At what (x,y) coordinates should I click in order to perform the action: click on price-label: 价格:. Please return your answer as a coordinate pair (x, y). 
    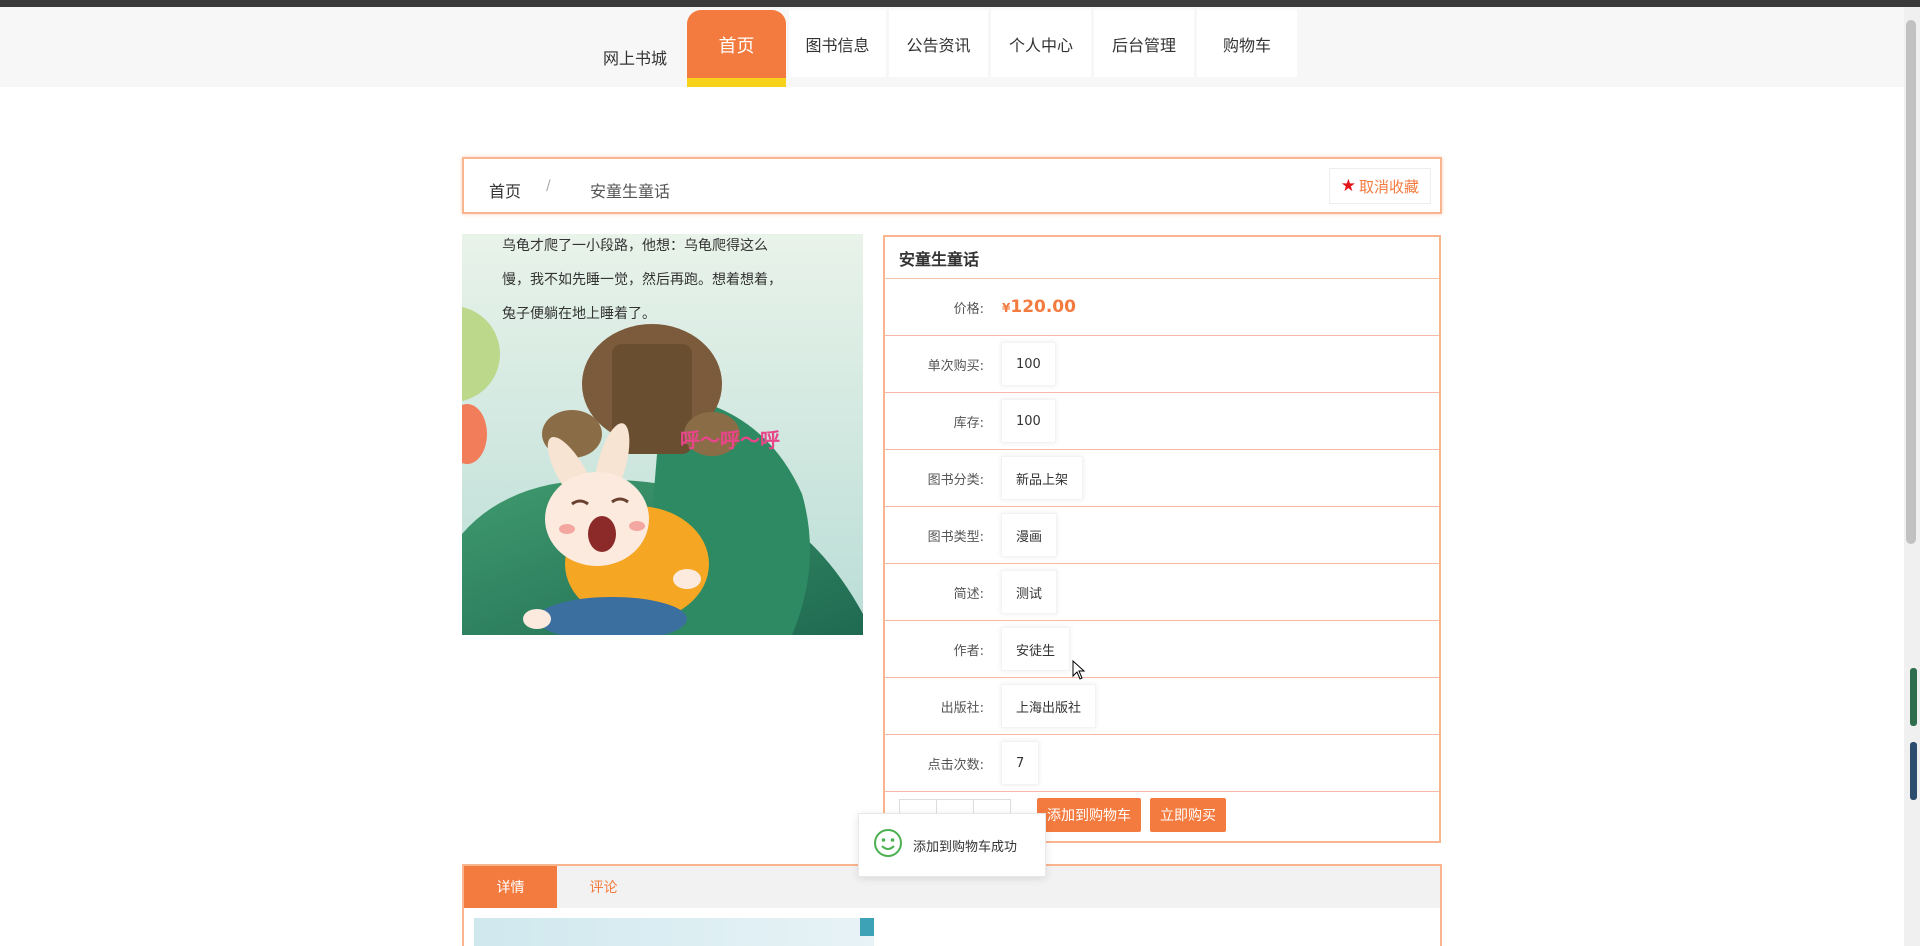
    Looking at the image, I should click on (968, 309).